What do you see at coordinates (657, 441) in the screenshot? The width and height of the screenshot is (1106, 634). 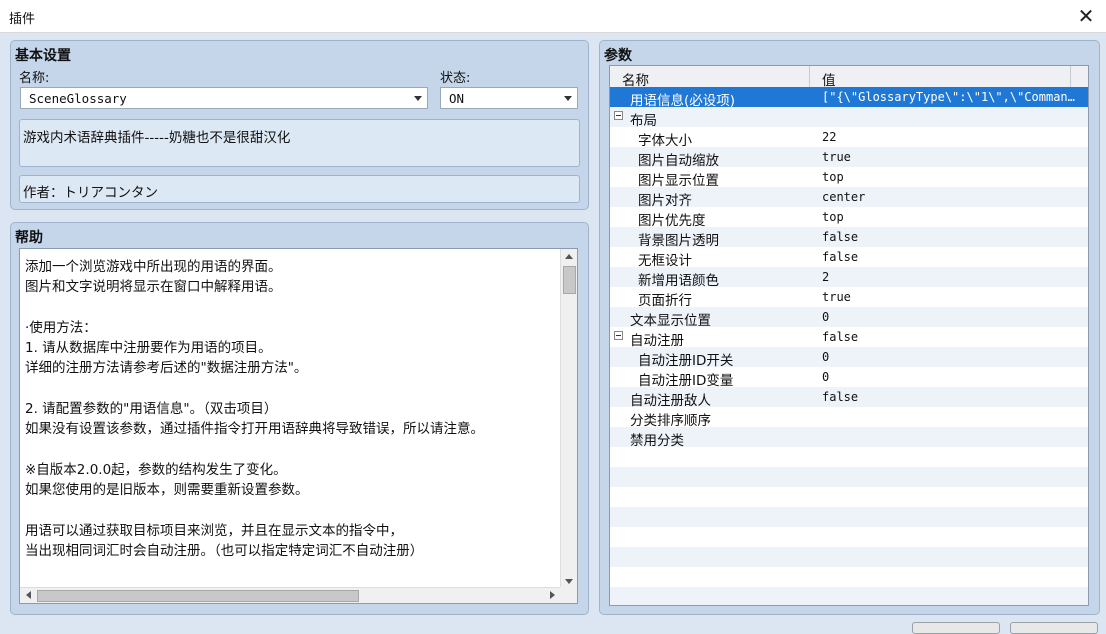 I see `parameter-name: 禁用分类` at bounding box center [657, 441].